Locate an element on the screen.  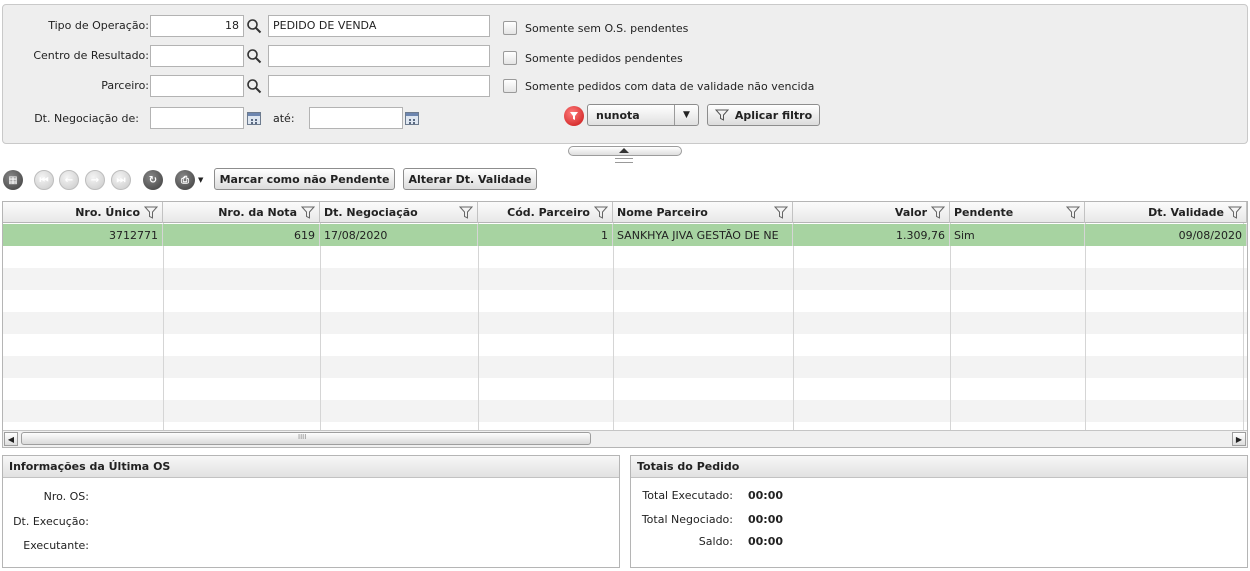
collapse-filter-toggle is located at coordinates (625, 151).